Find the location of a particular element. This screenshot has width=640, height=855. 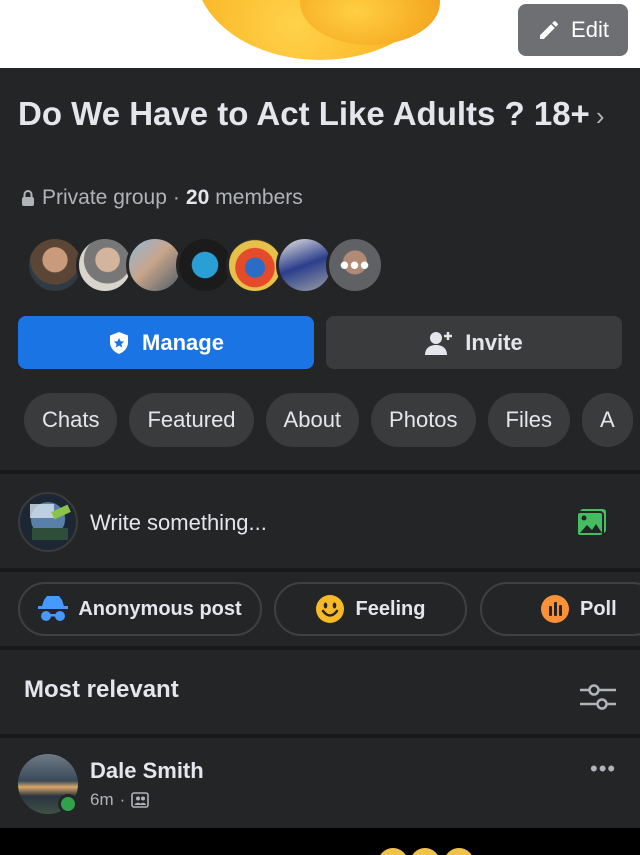

group-title: Do We Have to Act Like Adults ? 18+ › is located at coordinates (318, 115).